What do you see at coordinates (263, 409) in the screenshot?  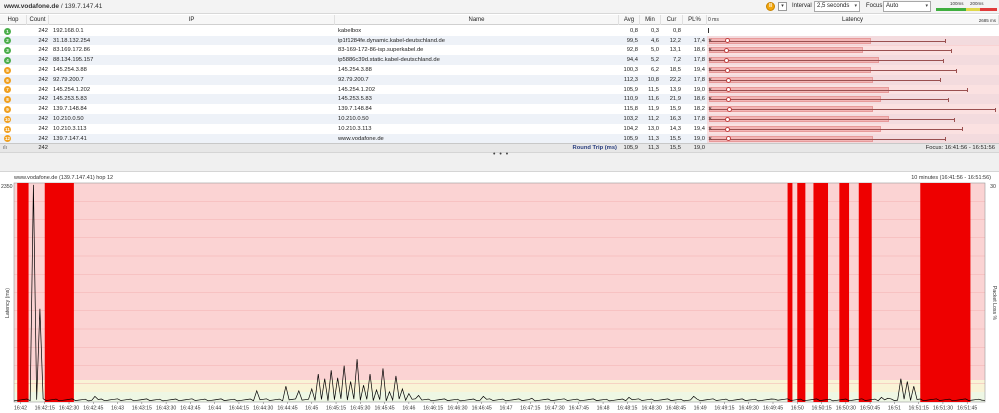 I see `x-tick-label: 16:44:30` at bounding box center [263, 409].